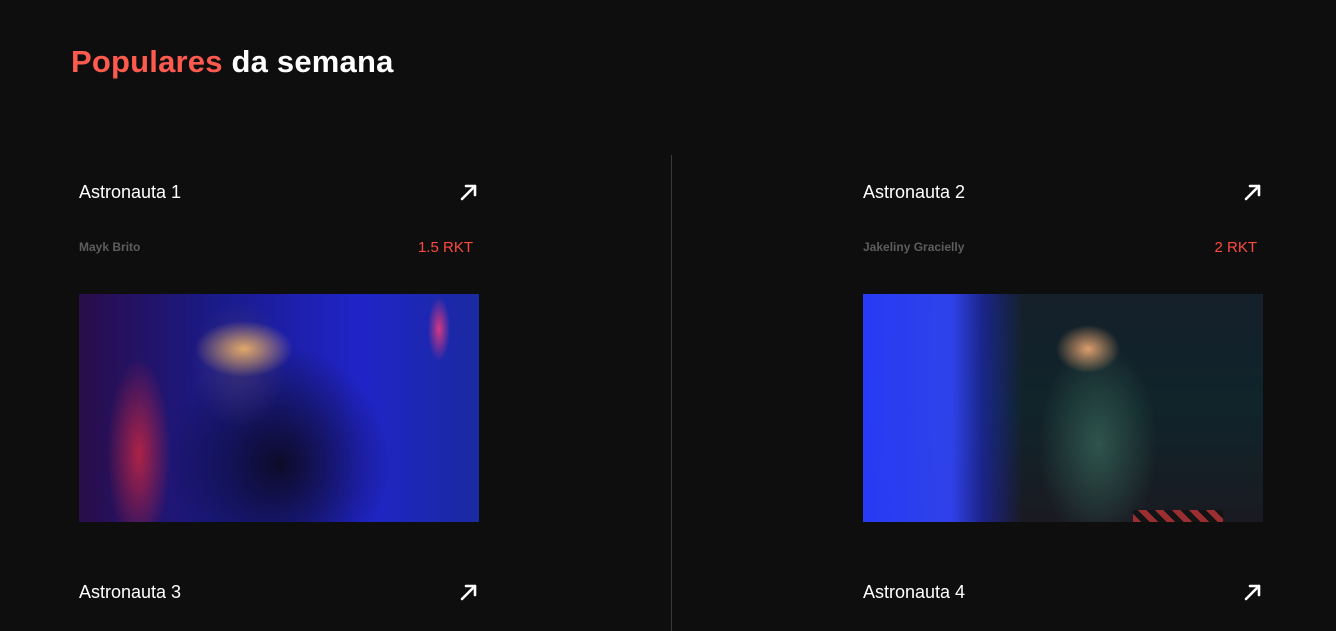 The width and height of the screenshot is (1336, 631). I want to click on column-divider, so click(671, 393).